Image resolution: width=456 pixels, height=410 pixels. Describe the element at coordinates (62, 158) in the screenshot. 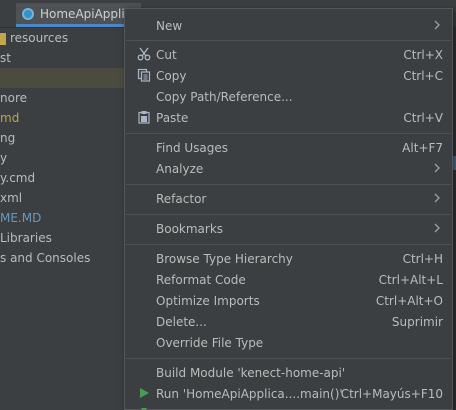

I see `tree-item: y` at that location.